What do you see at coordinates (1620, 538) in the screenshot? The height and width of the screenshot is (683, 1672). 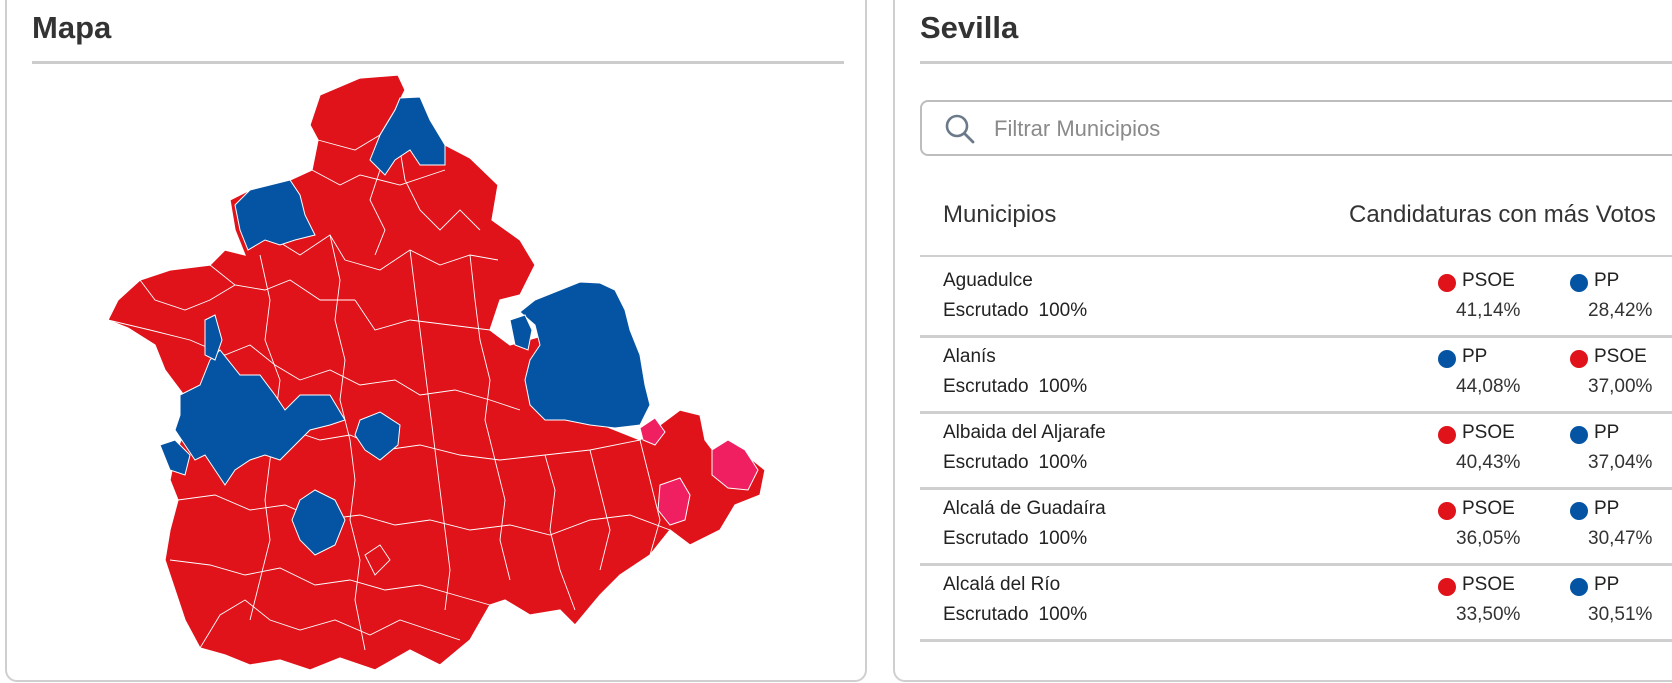 I see `vote-share: 30,47%` at bounding box center [1620, 538].